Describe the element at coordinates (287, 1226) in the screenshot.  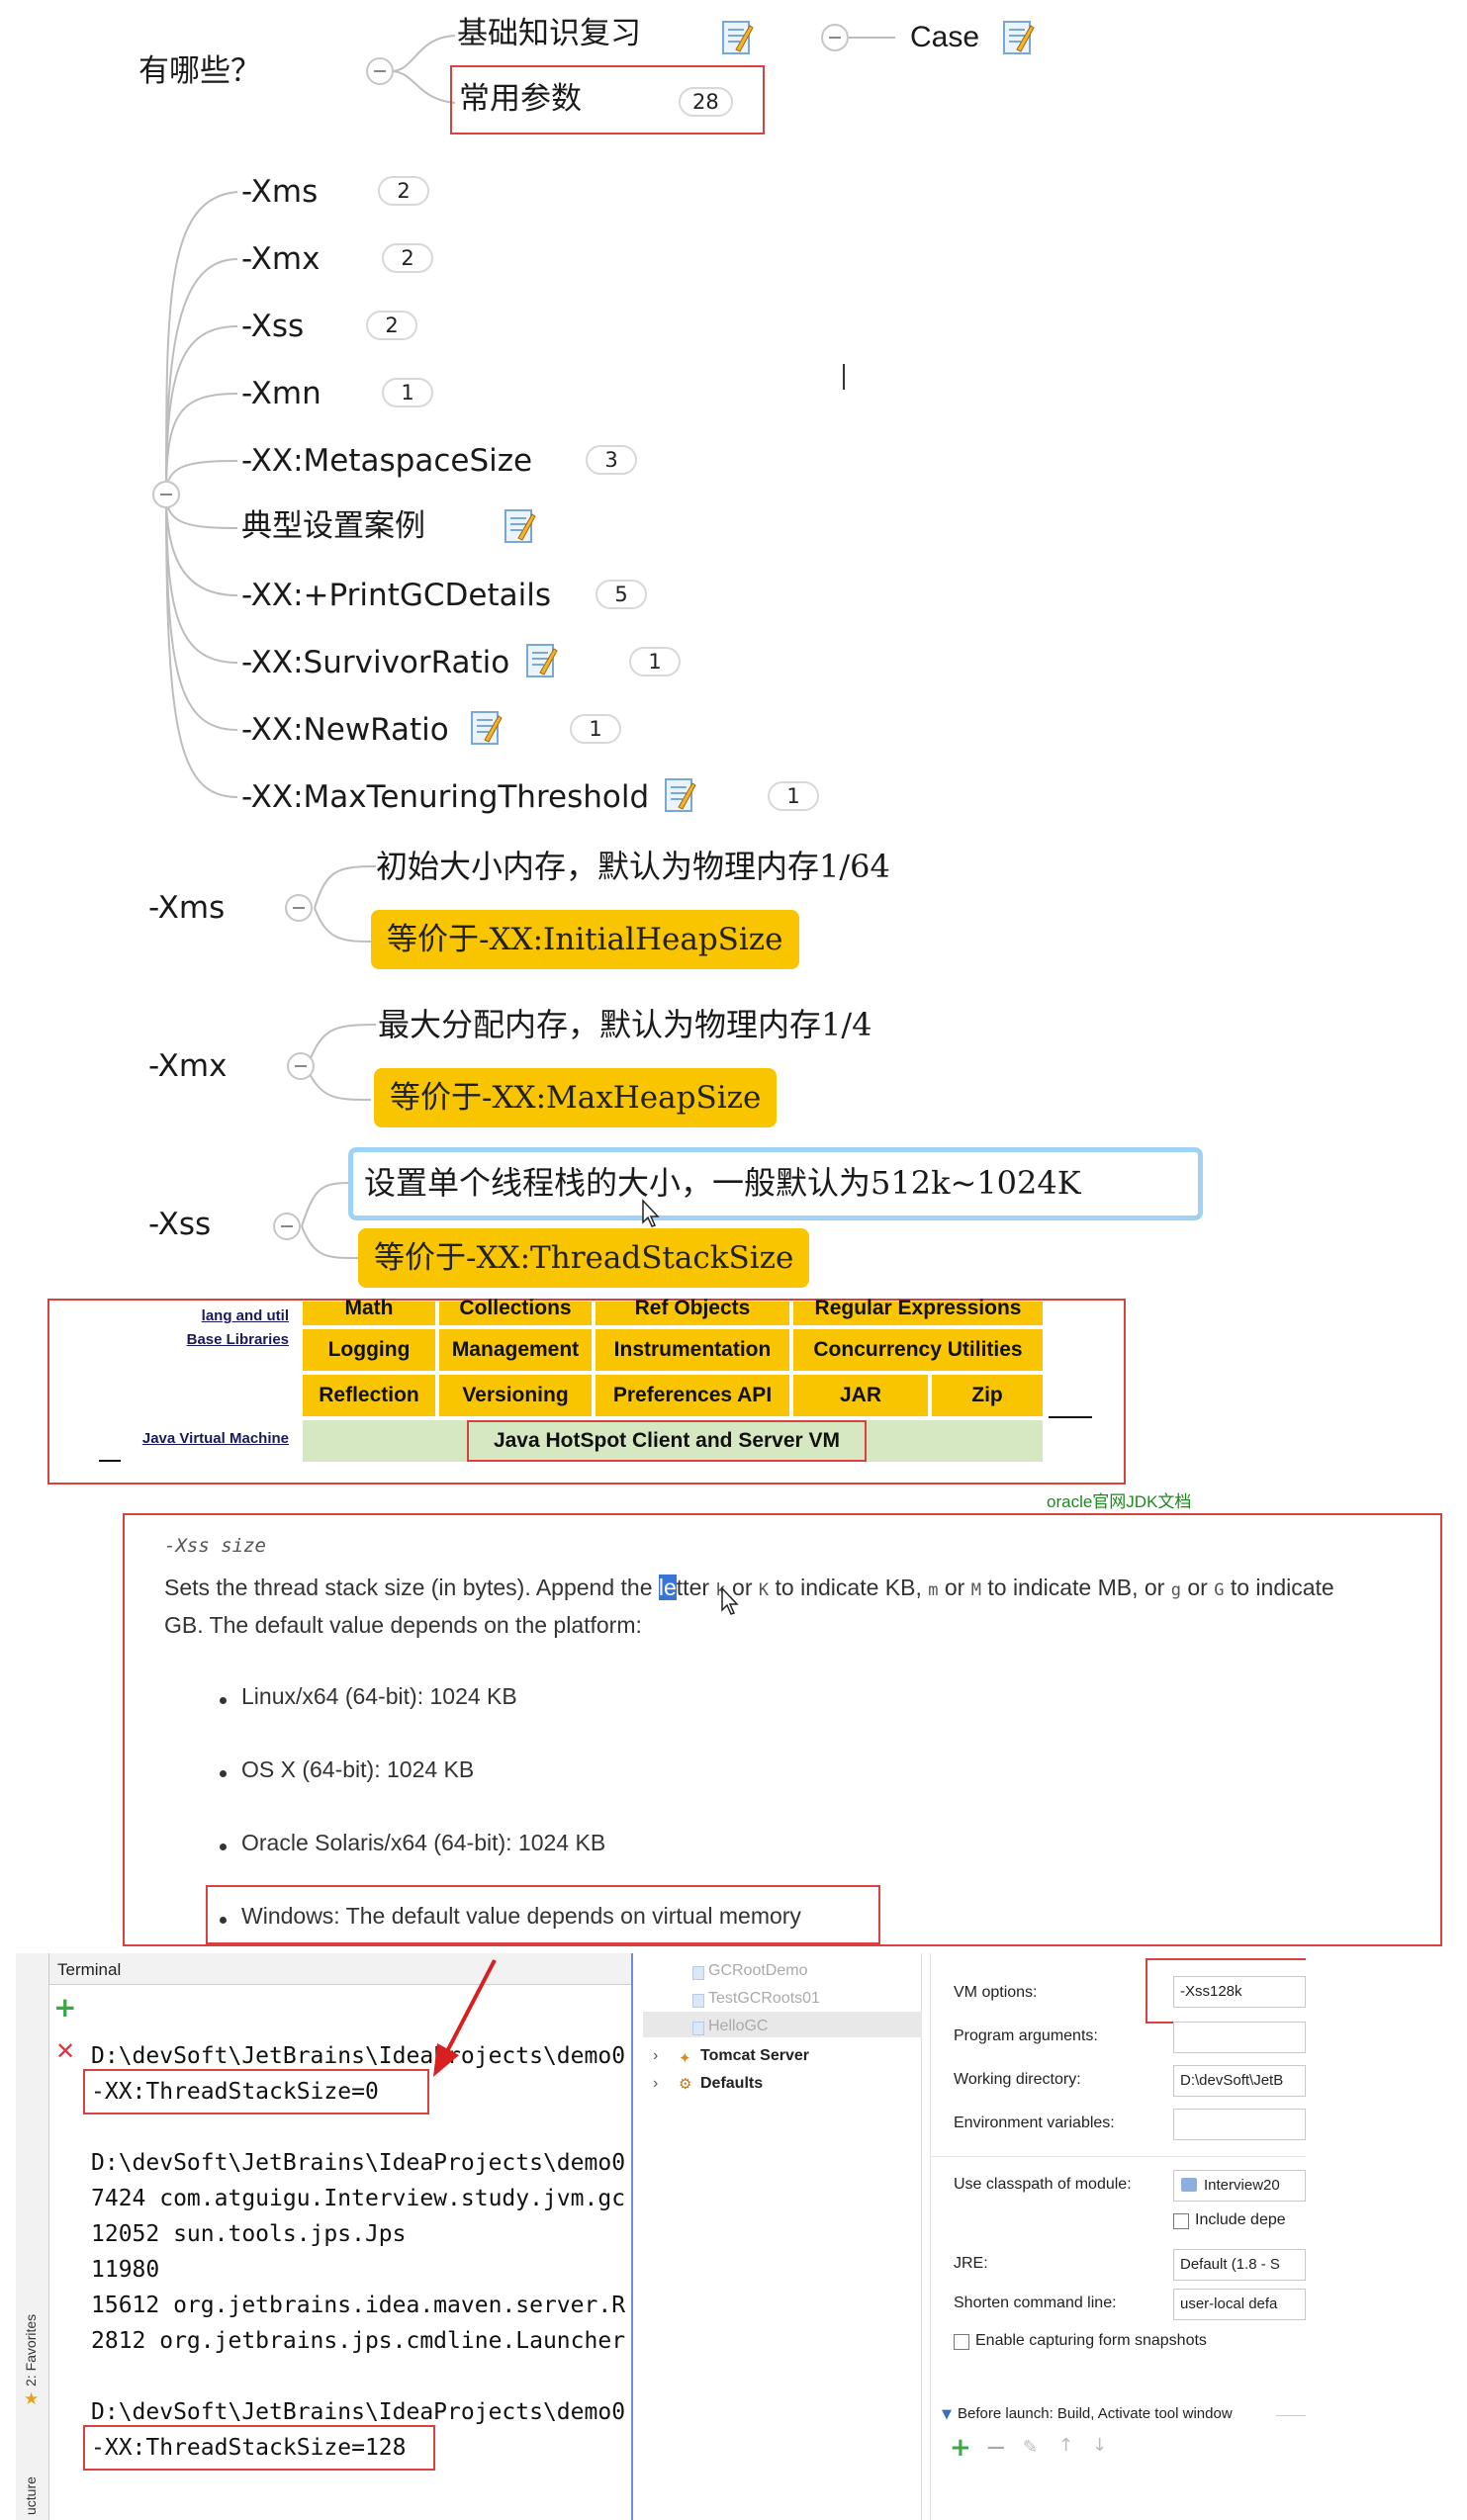
I see `detail-xss-collapse-button` at that location.